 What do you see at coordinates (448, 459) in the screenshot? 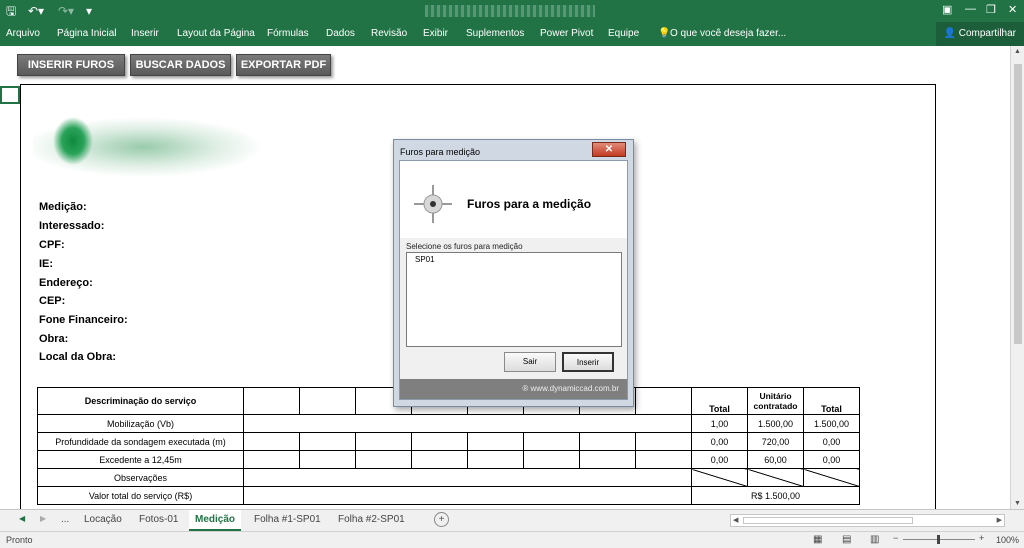
I see `table-row: Excedente a 12,45m 0,00 60,00 0,00` at bounding box center [448, 459].